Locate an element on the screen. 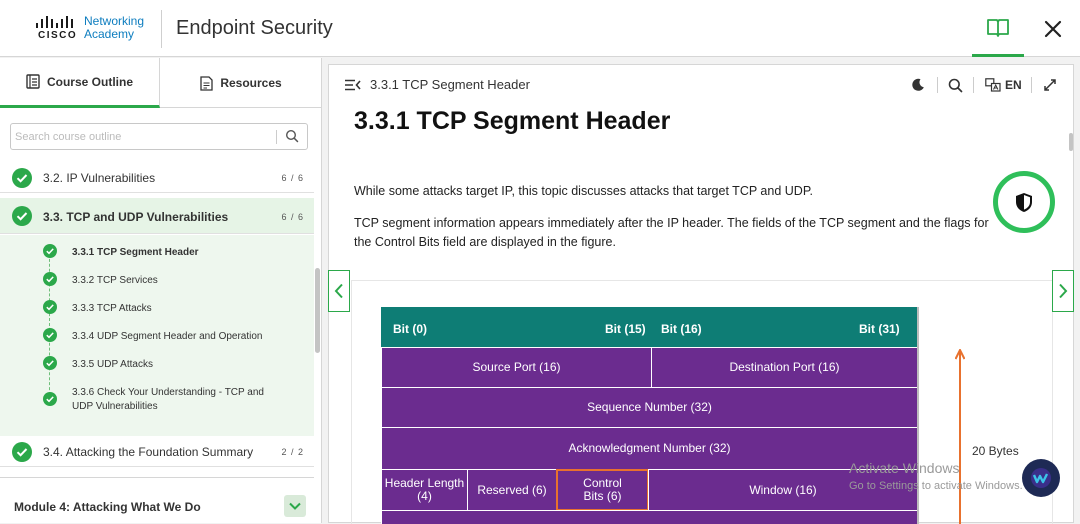 This screenshot has height=524, width=1080. page-heading: 3.3.1 TCP Segment Header is located at coordinates (512, 121).